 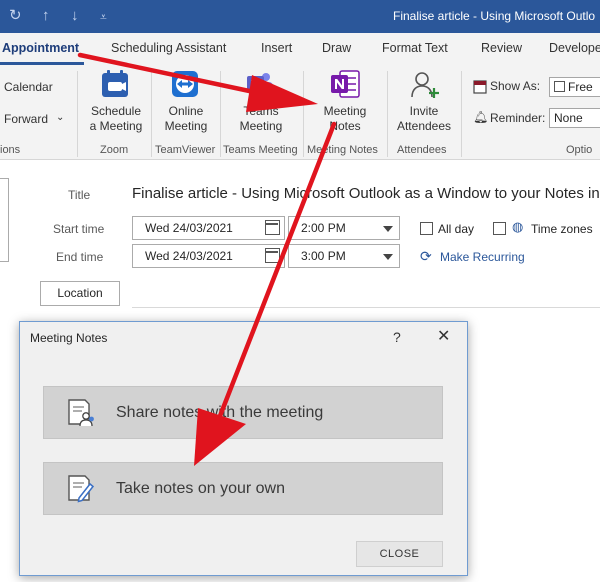 What do you see at coordinates (189, 228) in the screenshot?
I see `start-date-value: Wed 24/03/2021` at bounding box center [189, 228].